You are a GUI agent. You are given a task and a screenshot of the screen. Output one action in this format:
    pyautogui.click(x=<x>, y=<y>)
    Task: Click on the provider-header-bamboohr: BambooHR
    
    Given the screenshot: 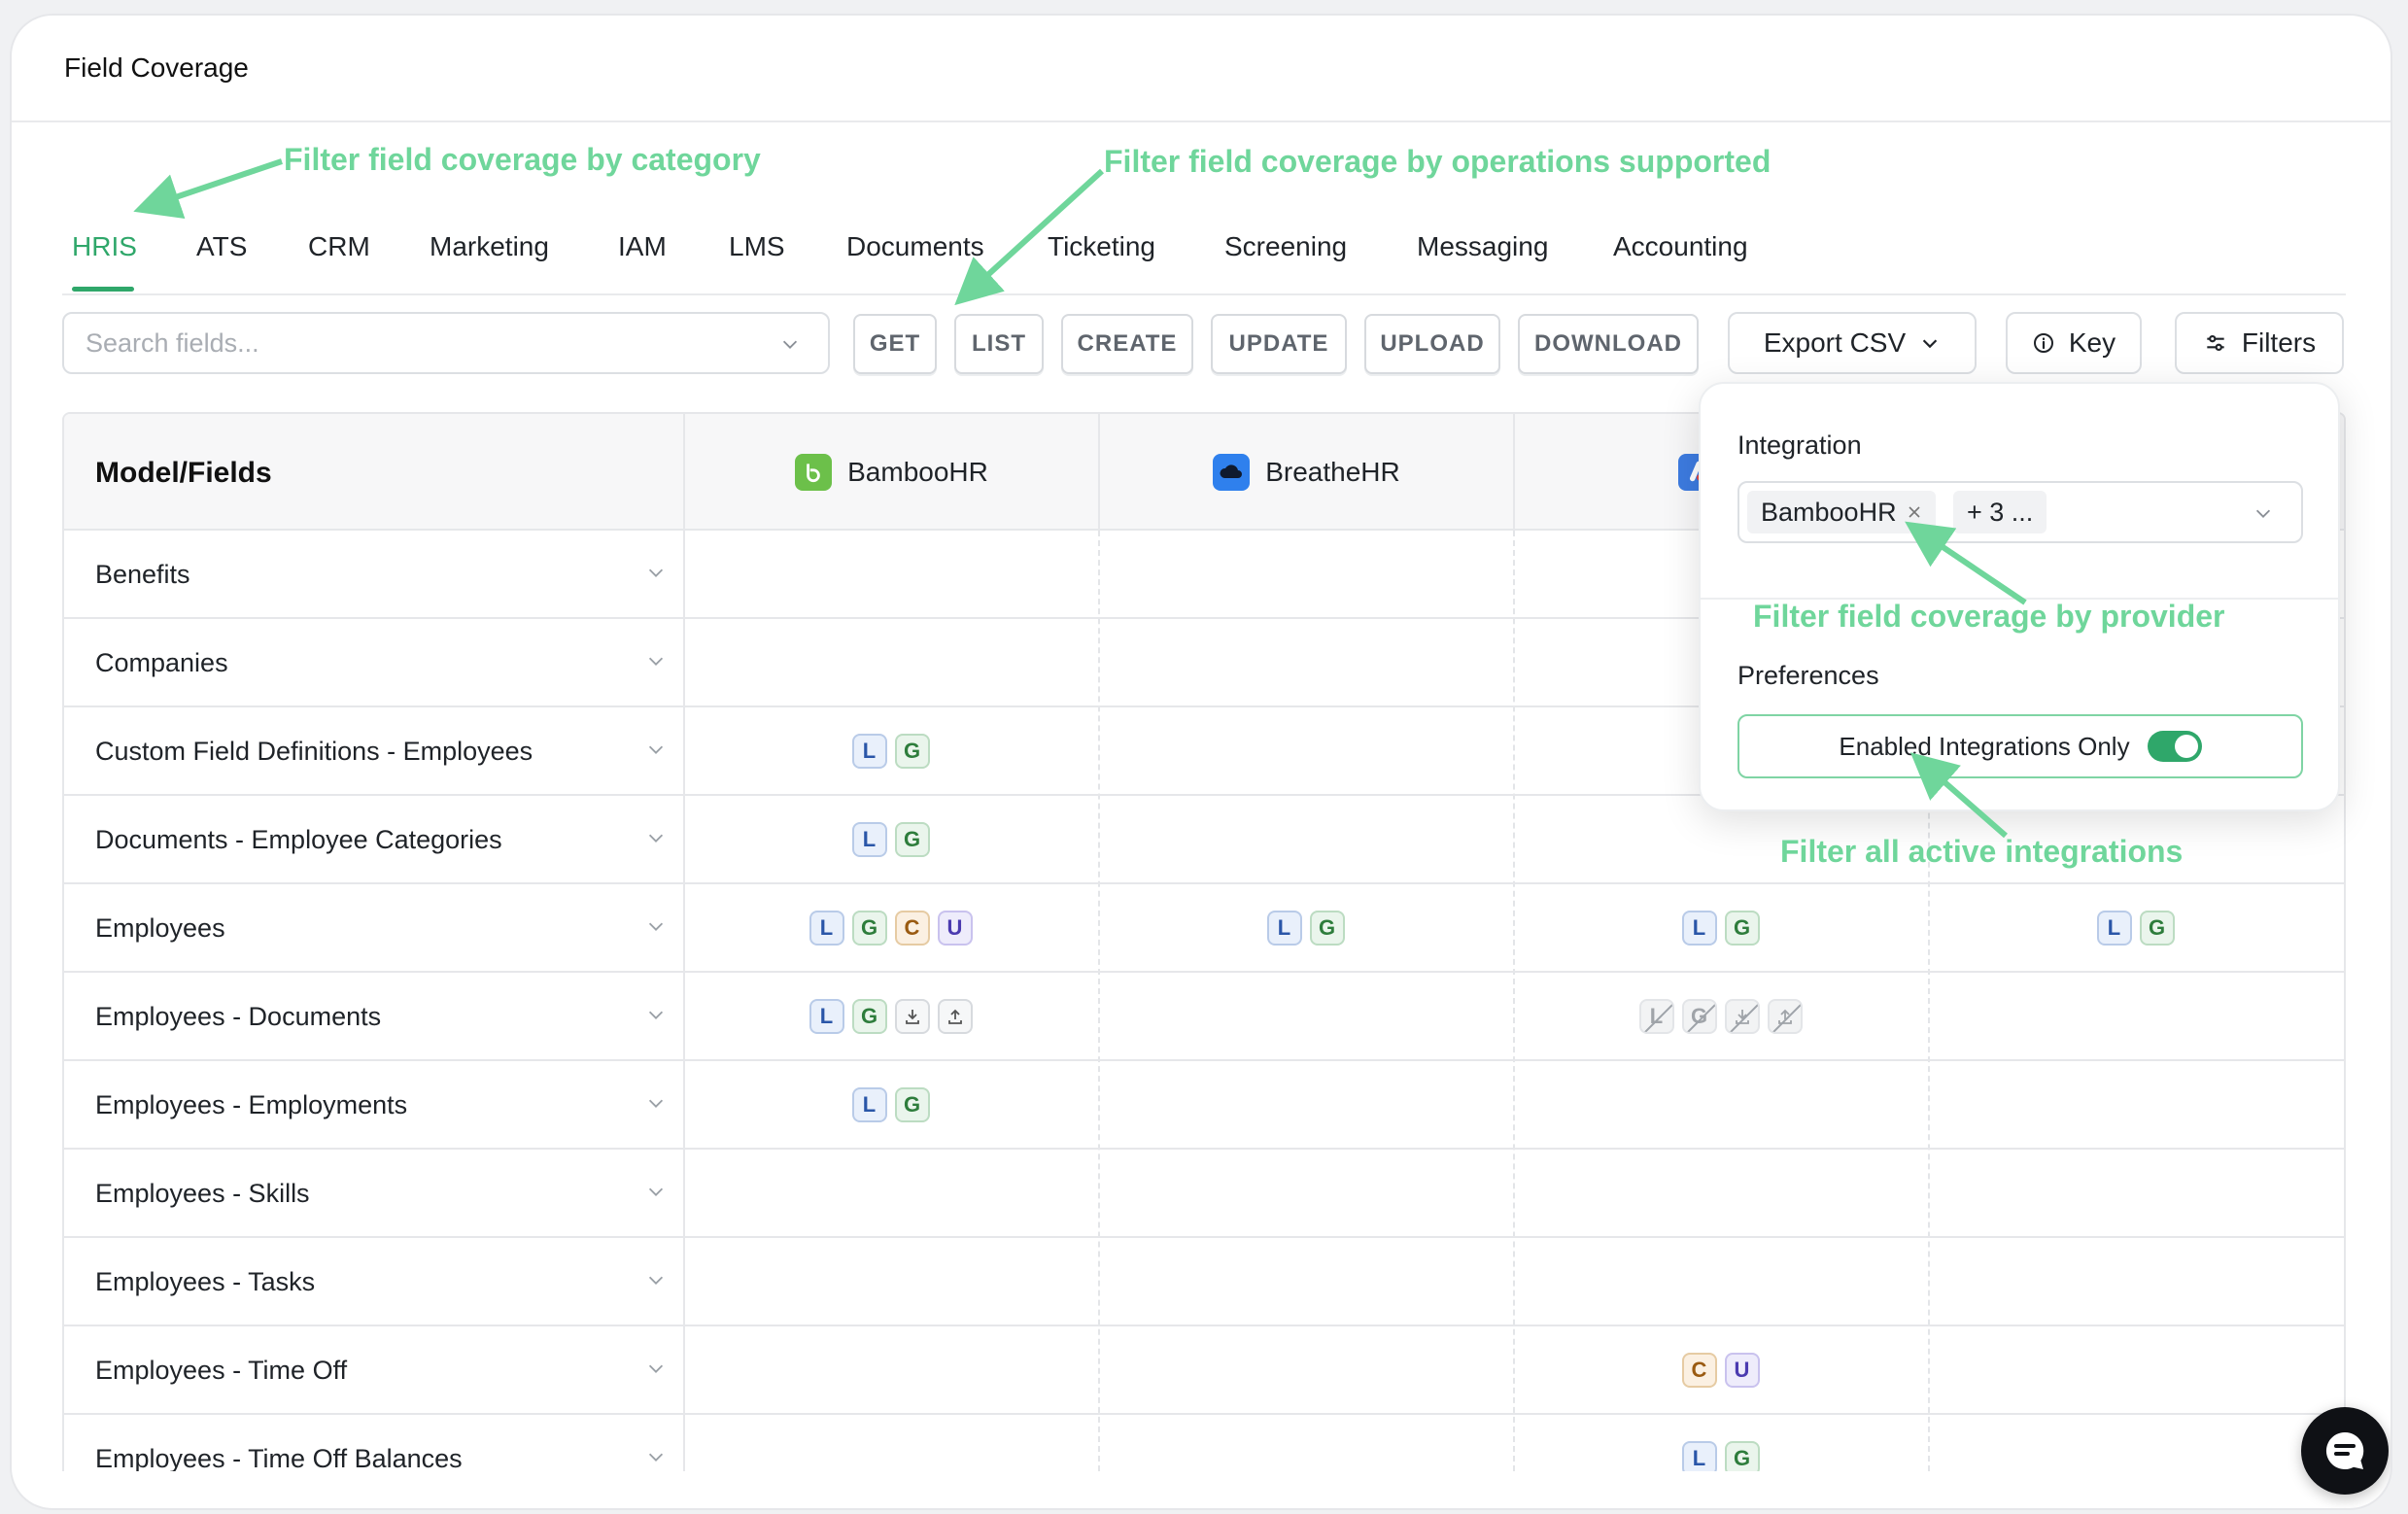 What is the action you would take?
    pyautogui.click(x=890, y=472)
    